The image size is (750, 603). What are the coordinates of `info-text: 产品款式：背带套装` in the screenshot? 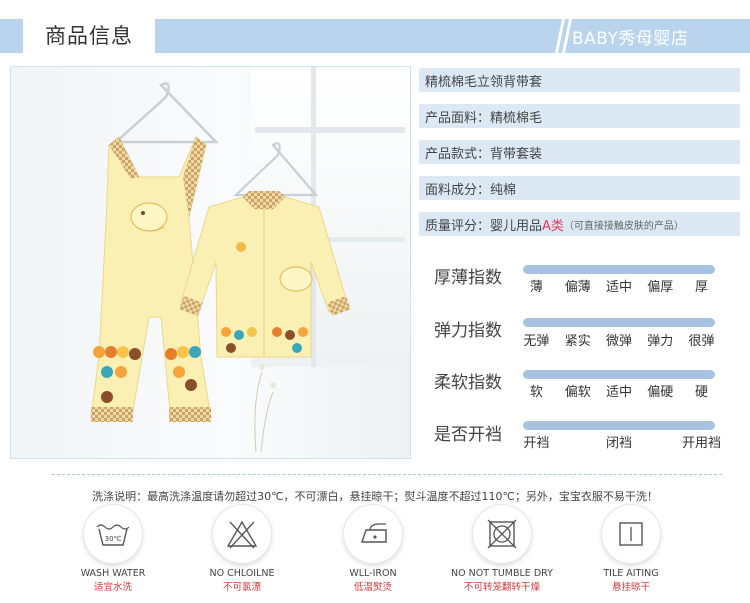 It's located at (484, 154).